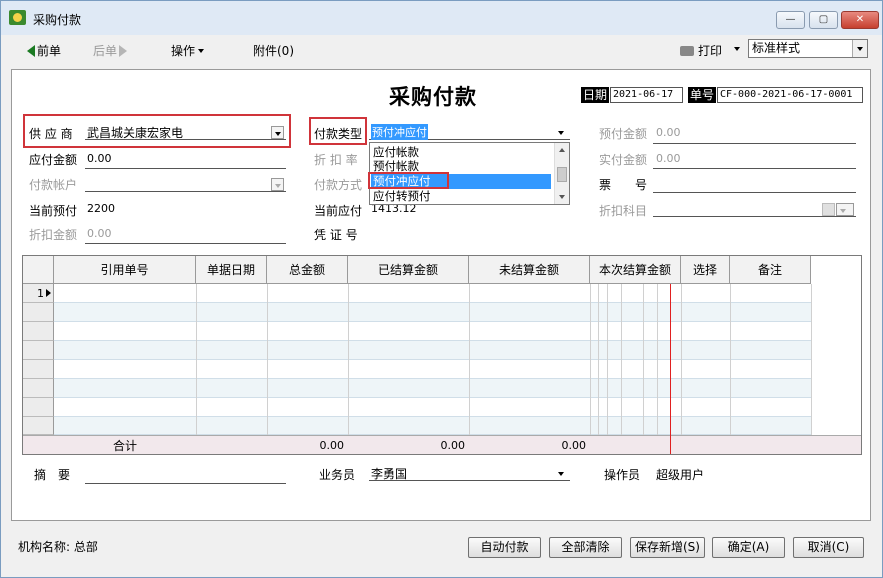 The height and width of the screenshot is (578, 883). Describe the element at coordinates (754, 208) in the screenshot. I see `discount-subject-select` at that location.